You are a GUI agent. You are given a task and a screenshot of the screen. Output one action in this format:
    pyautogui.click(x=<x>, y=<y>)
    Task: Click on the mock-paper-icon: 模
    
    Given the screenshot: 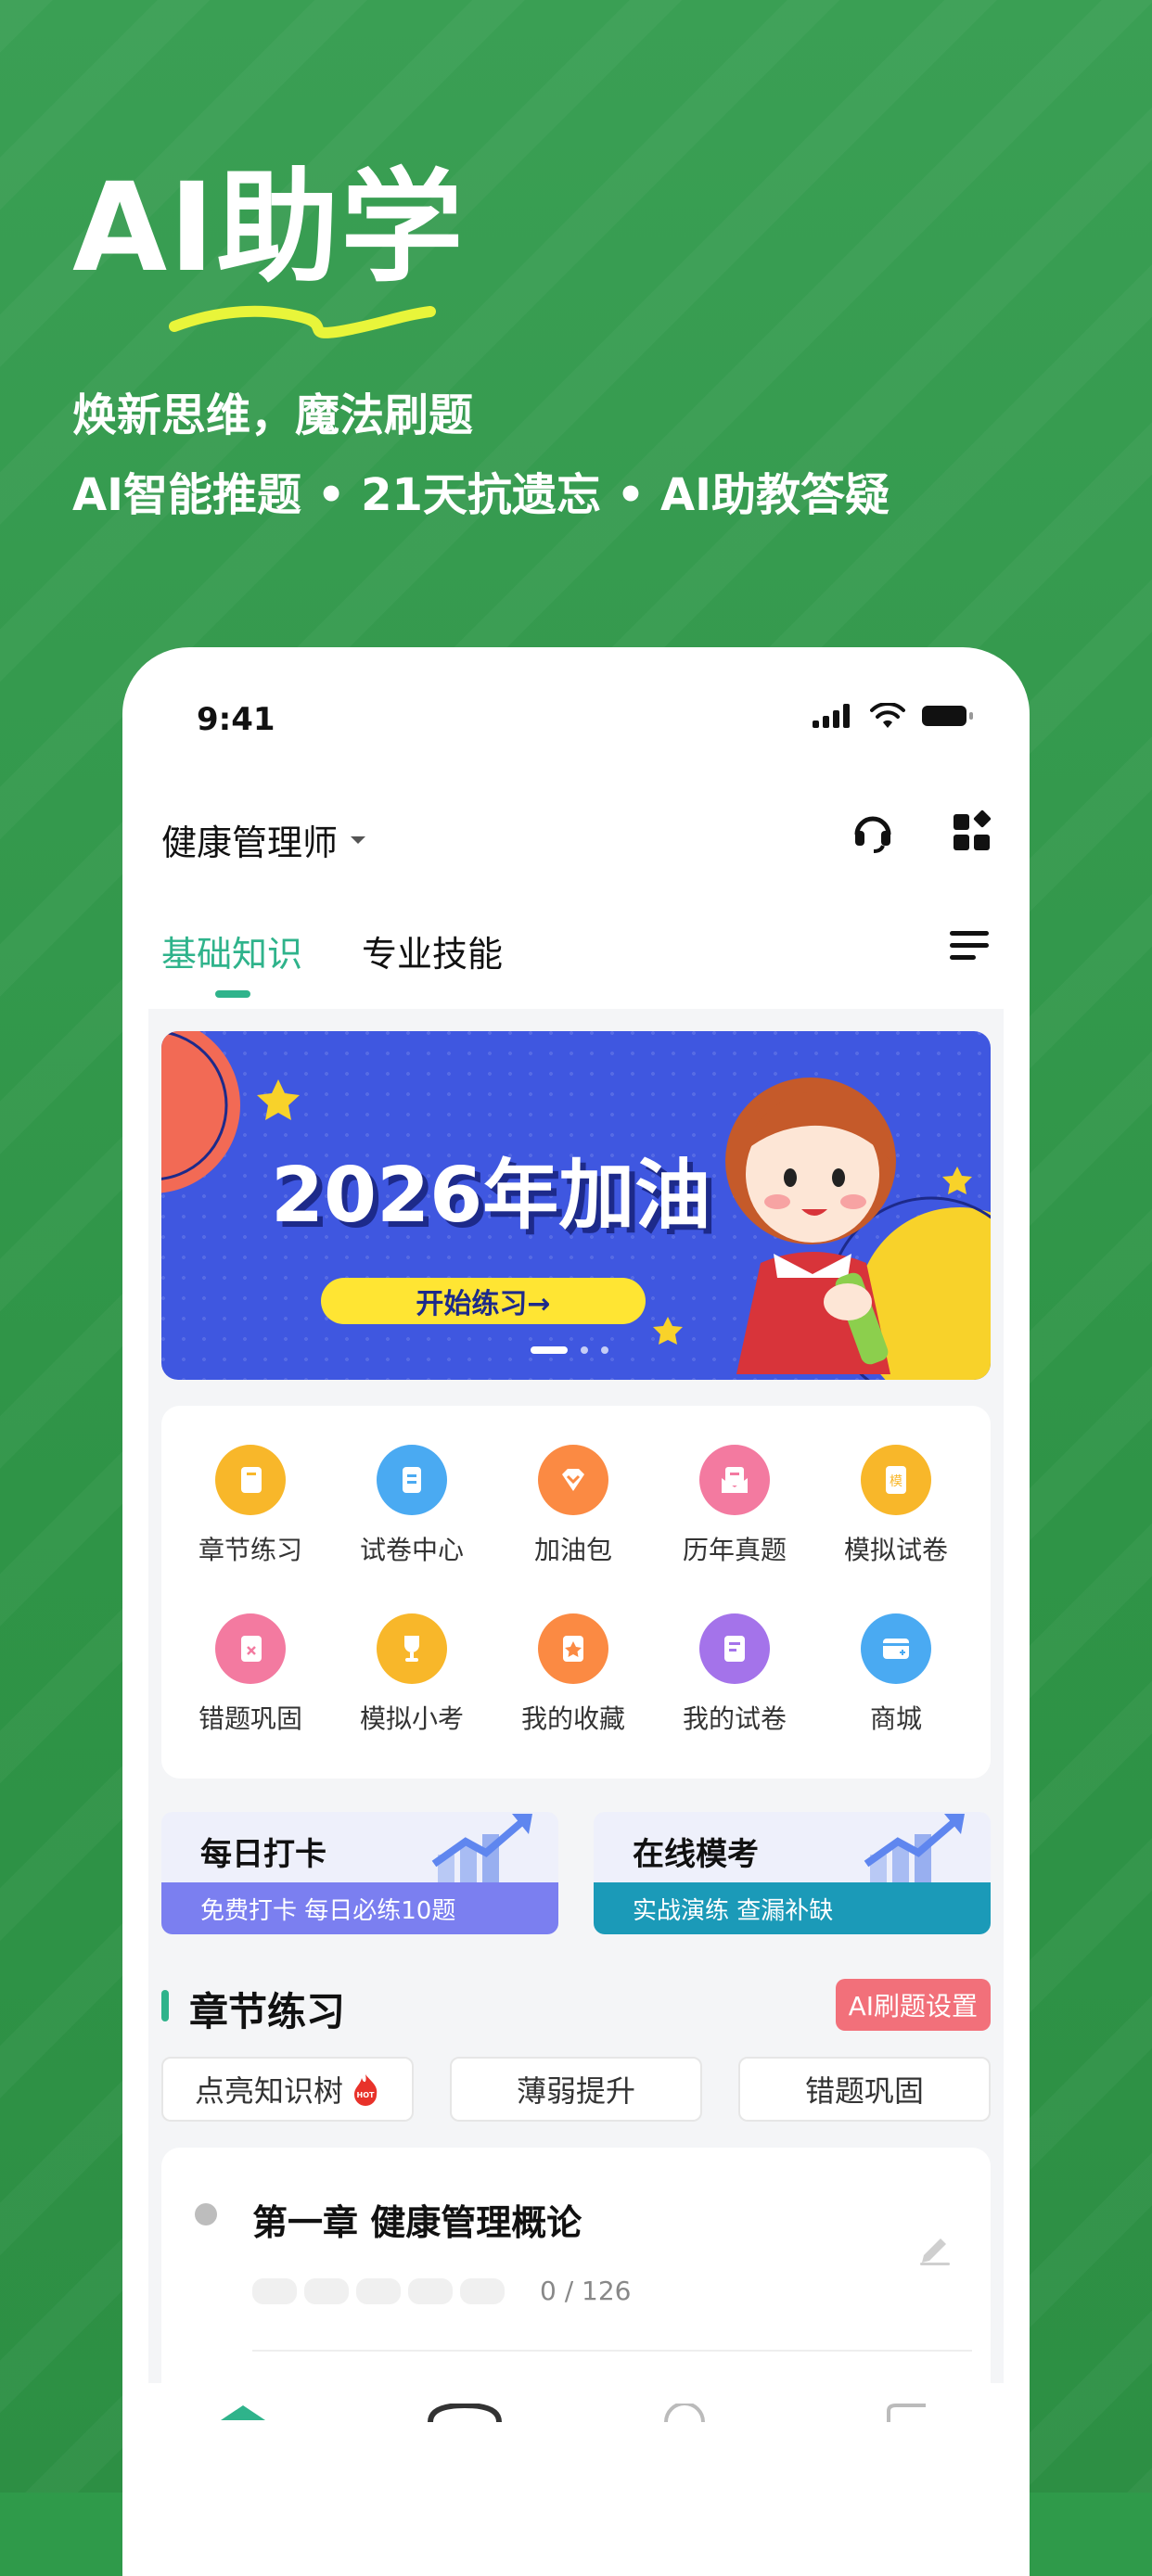 What is the action you would take?
    pyautogui.click(x=896, y=1480)
    